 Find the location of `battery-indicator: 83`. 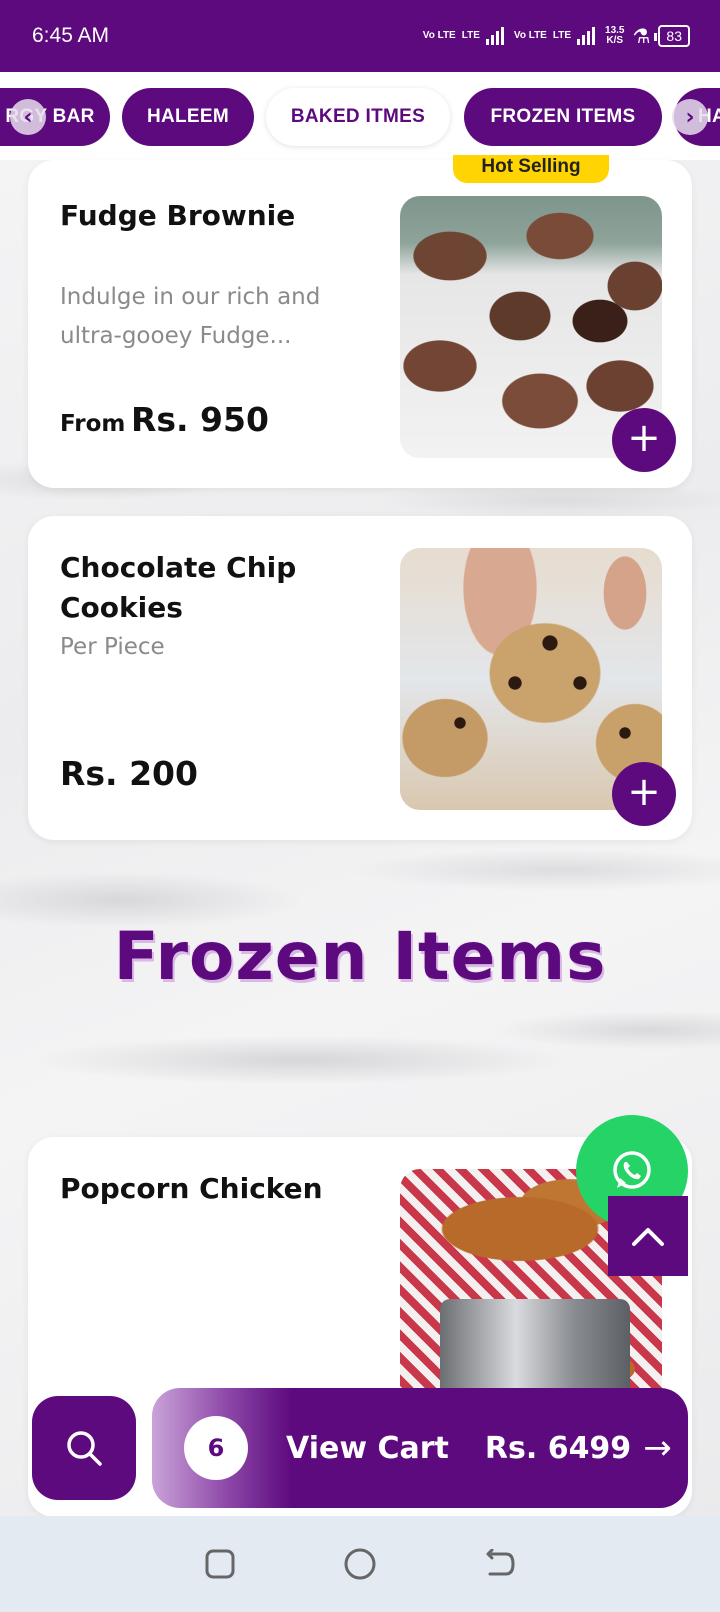

battery-indicator: 83 is located at coordinates (672, 36).